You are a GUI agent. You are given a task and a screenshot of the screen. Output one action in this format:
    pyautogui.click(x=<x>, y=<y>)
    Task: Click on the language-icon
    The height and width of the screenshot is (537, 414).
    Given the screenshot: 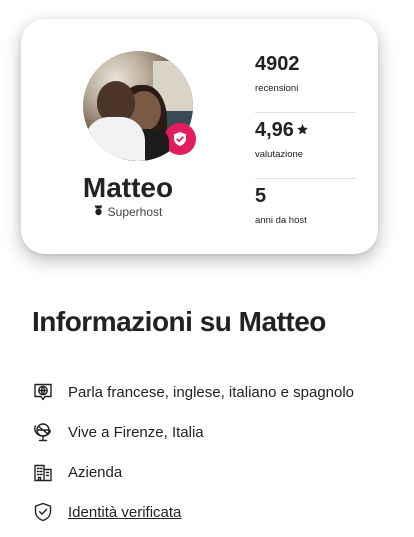 What is the action you would take?
    pyautogui.click(x=43, y=392)
    